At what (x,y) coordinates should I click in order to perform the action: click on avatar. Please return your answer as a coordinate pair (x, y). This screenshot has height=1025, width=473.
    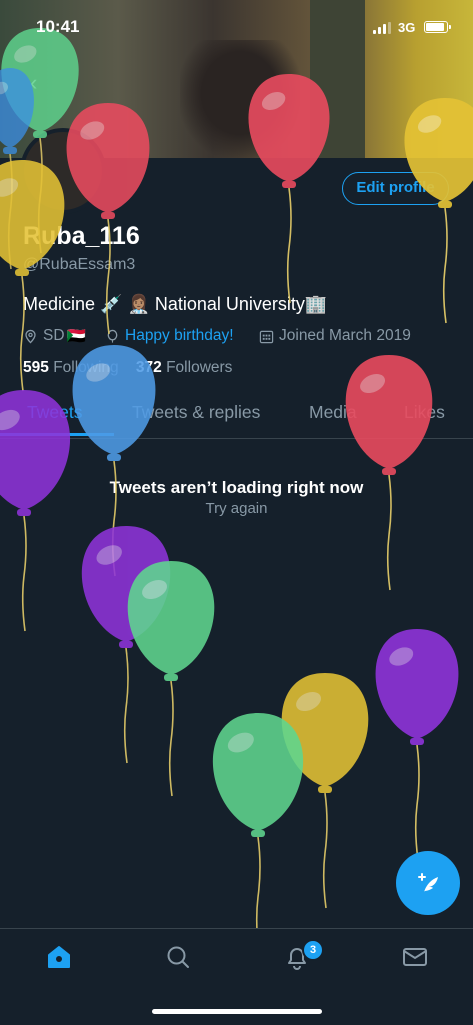
    Looking at the image, I should click on (63, 171).